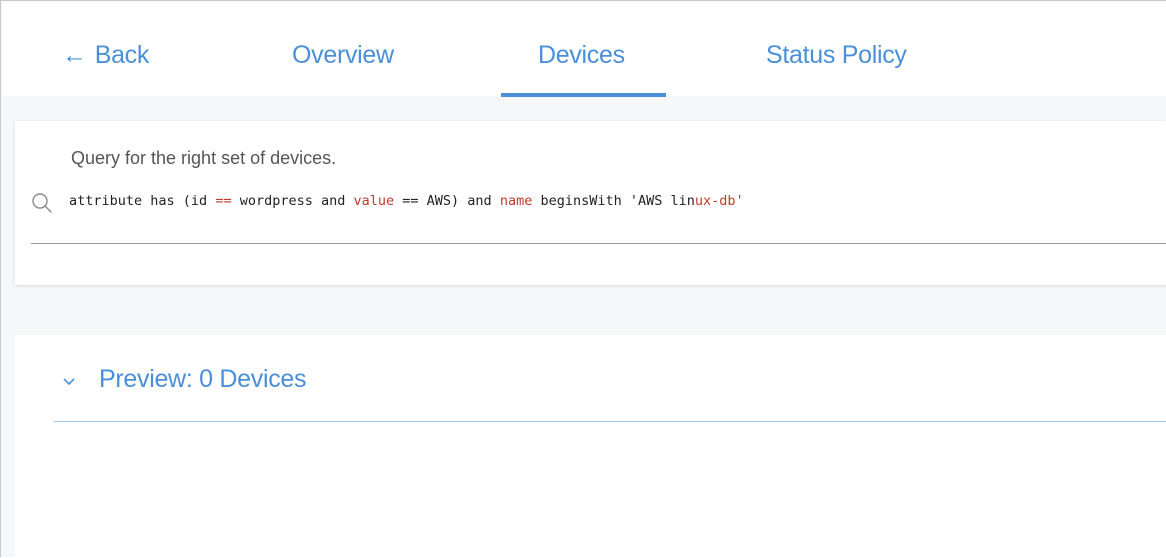  I want to click on query-token: == AWS) and, so click(447, 201).